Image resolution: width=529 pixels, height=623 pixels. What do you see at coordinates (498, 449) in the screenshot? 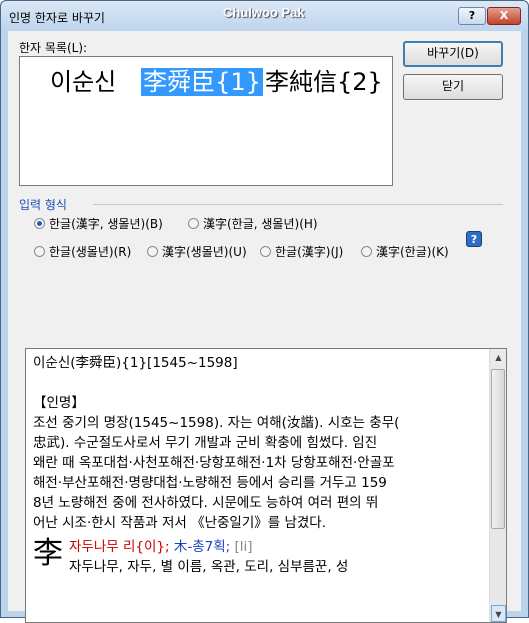
I see `scrollbar-thumb` at bounding box center [498, 449].